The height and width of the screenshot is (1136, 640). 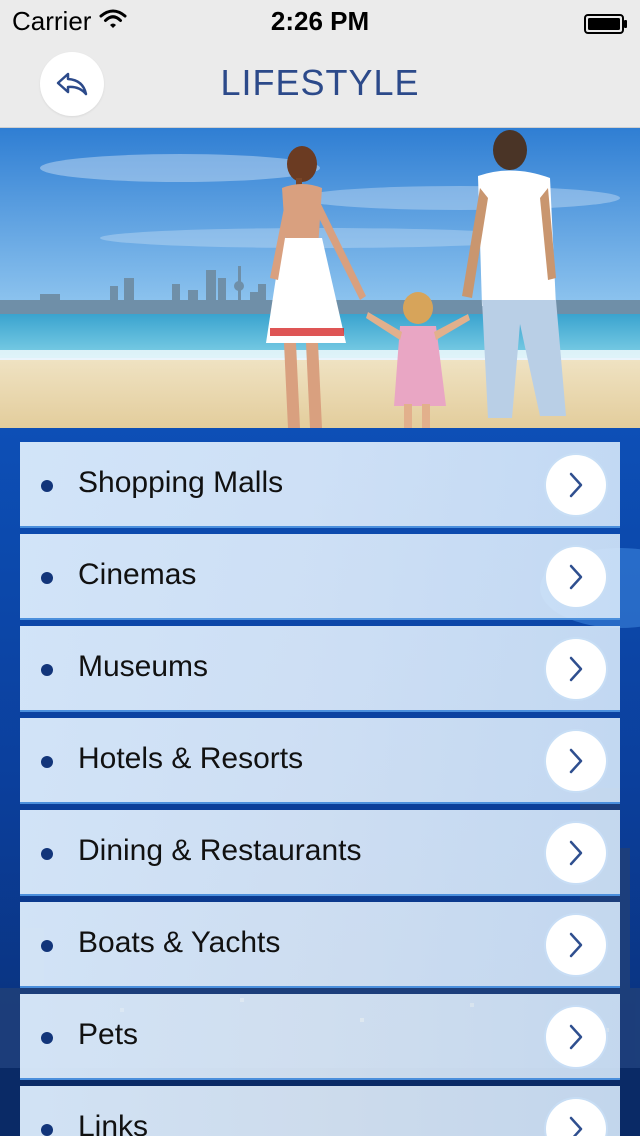 I want to click on menu-item-label: Shopping Malls, so click(x=181, y=482).